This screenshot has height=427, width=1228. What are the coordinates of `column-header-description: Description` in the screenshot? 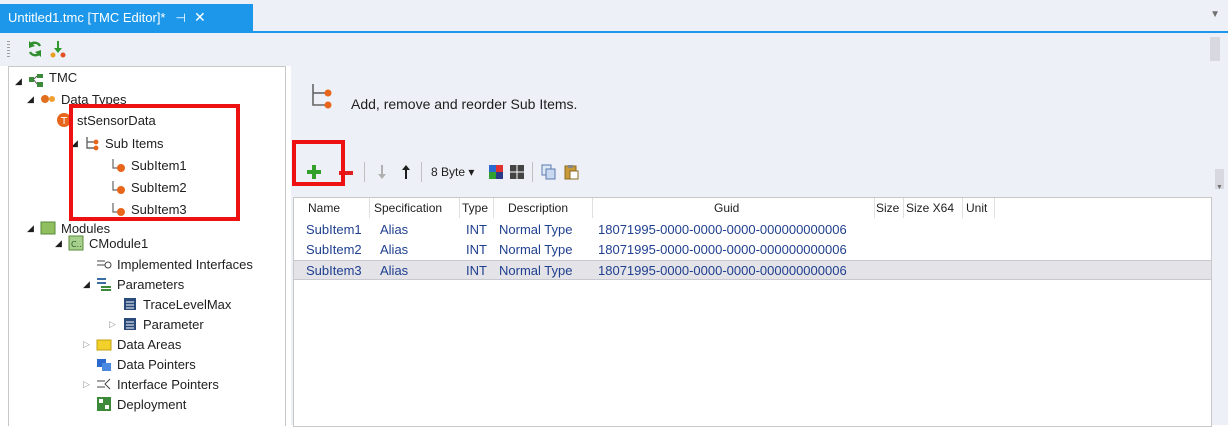 It's located at (538, 208).